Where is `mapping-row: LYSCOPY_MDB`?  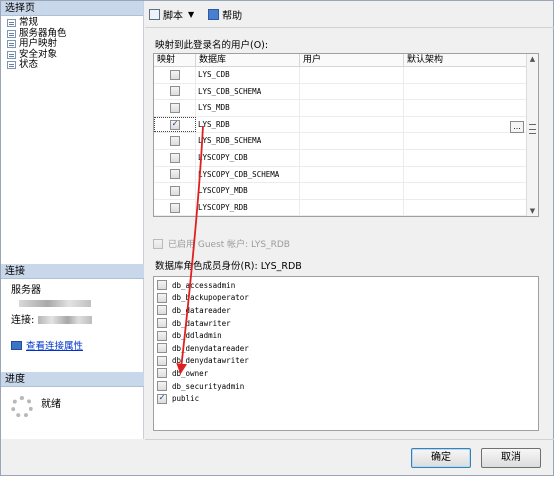 mapping-row: LYSCOPY_MDB is located at coordinates (346, 191).